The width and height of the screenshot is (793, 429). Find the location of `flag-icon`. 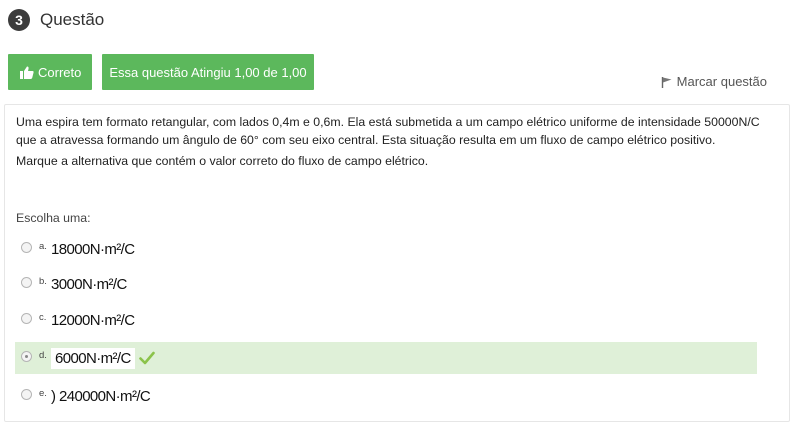

flag-icon is located at coordinates (666, 82).